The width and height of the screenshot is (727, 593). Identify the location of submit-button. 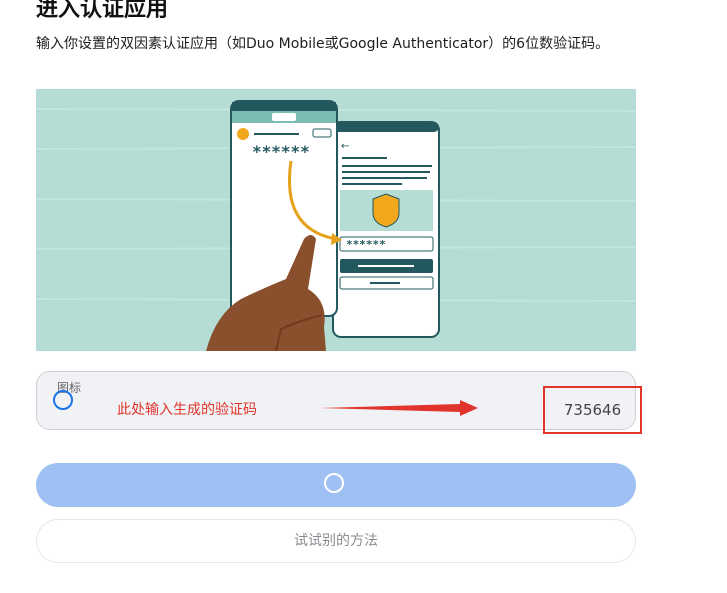
(336, 485).